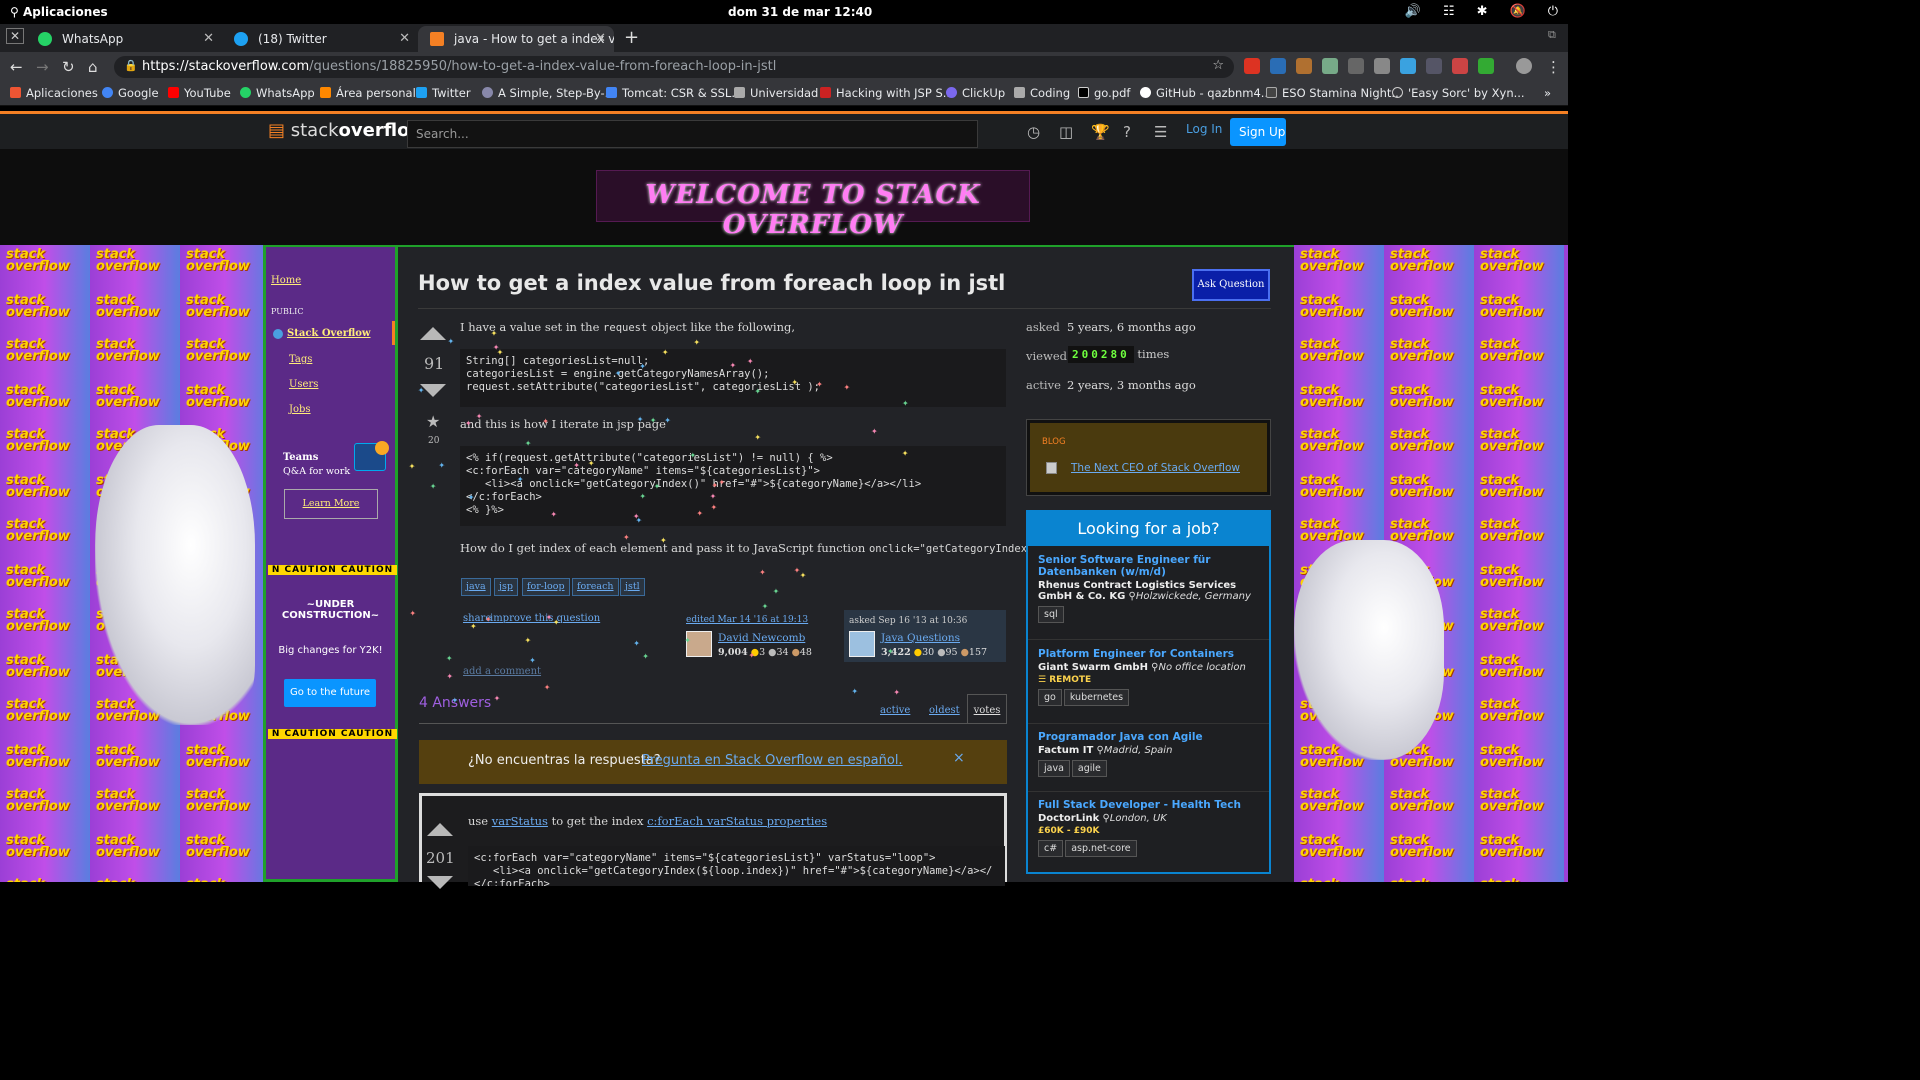  I want to click on tag-java: java, so click(476, 587).